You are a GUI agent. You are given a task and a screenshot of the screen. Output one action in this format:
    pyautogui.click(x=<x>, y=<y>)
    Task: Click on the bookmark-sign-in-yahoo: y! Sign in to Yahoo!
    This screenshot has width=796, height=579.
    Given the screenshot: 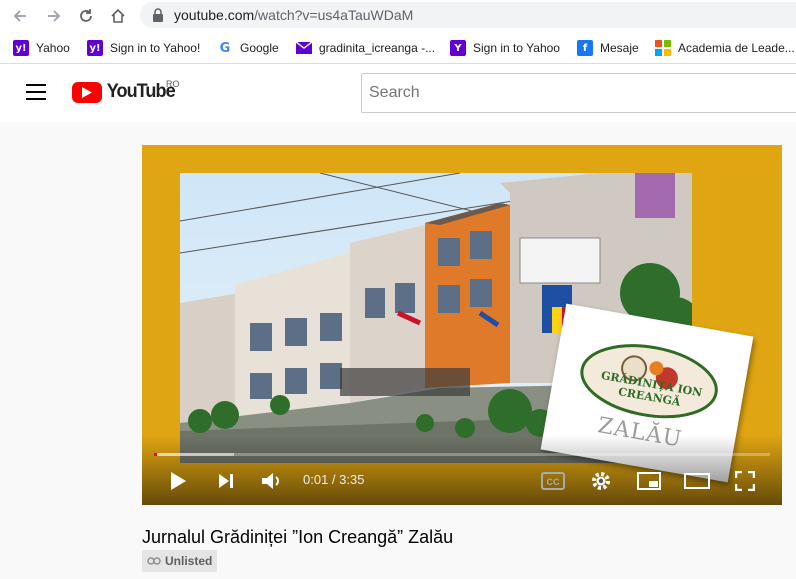 What is the action you would take?
    pyautogui.click(x=143, y=48)
    